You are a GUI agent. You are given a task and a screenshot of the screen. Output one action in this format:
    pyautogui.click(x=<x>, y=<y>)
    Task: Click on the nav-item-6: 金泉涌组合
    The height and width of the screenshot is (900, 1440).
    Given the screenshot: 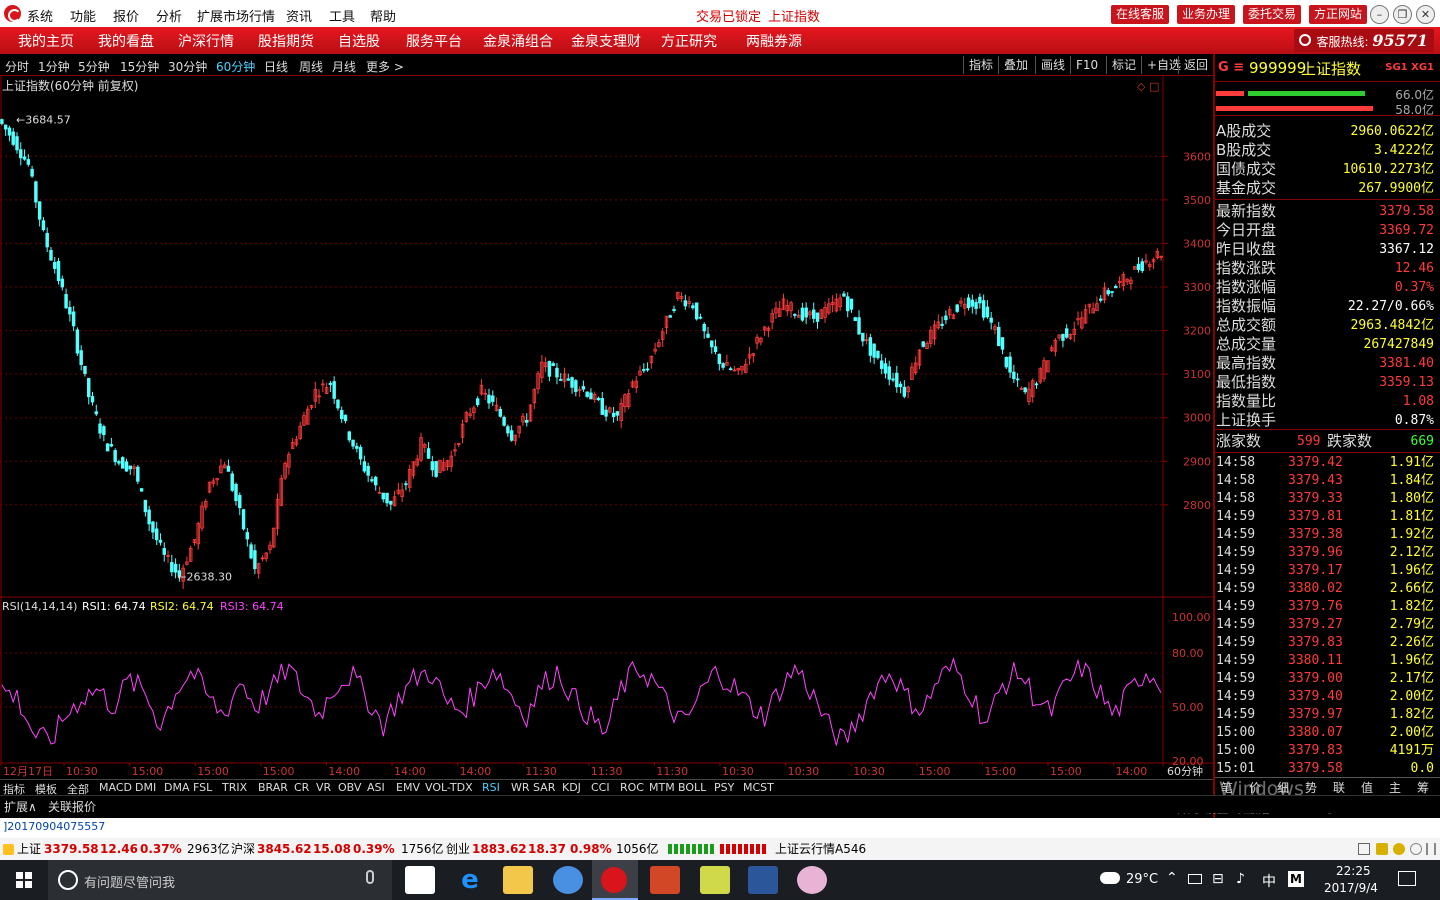 What is the action you would take?
    pyautogui.click(x=518, y=41)
    